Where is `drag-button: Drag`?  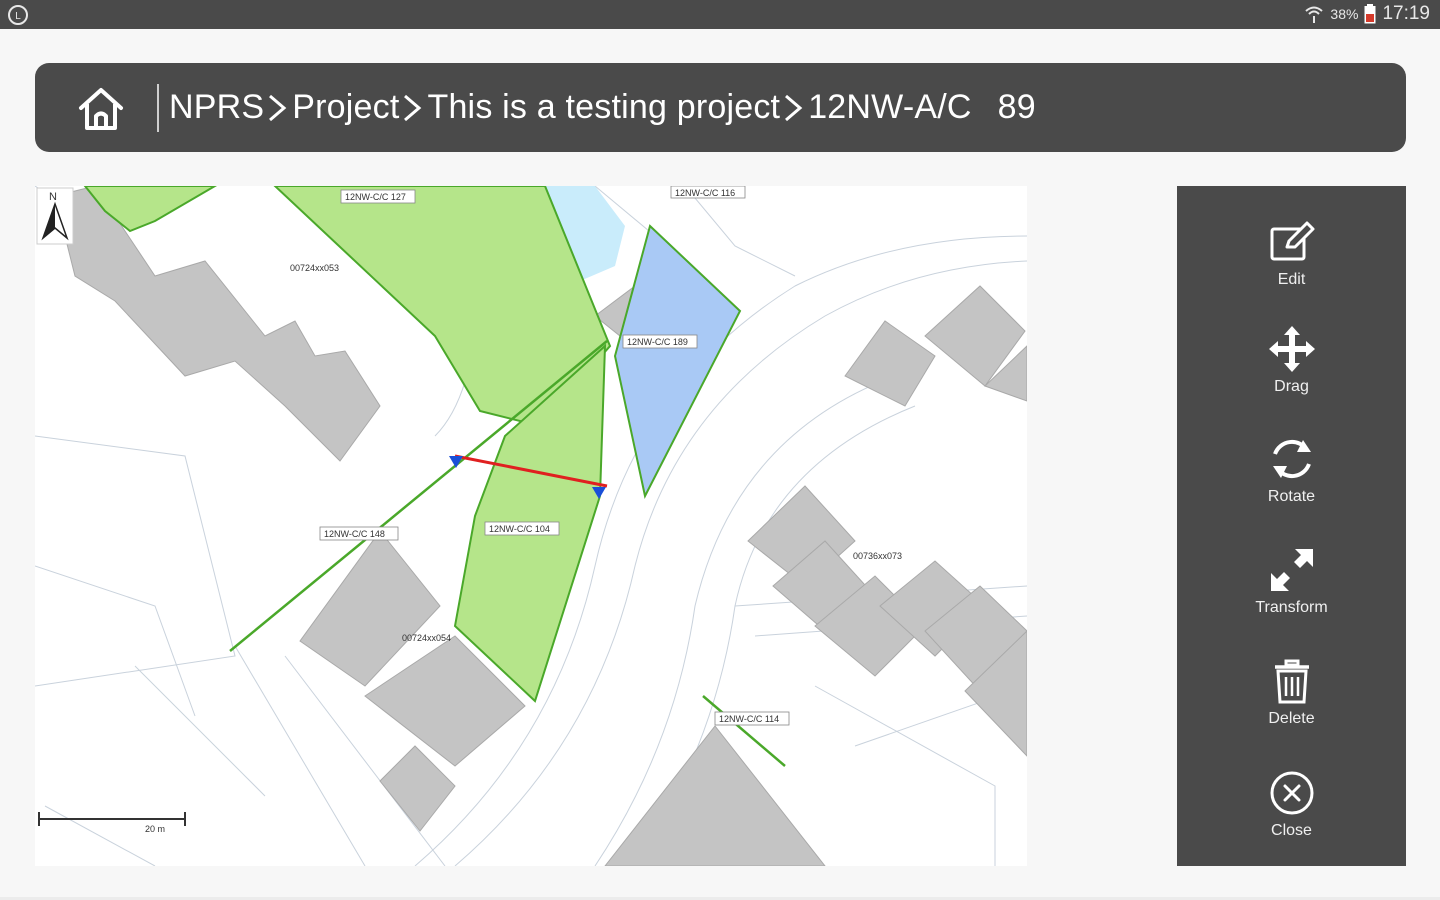
drag-button: Drag is located at coordinates (1291, 370).